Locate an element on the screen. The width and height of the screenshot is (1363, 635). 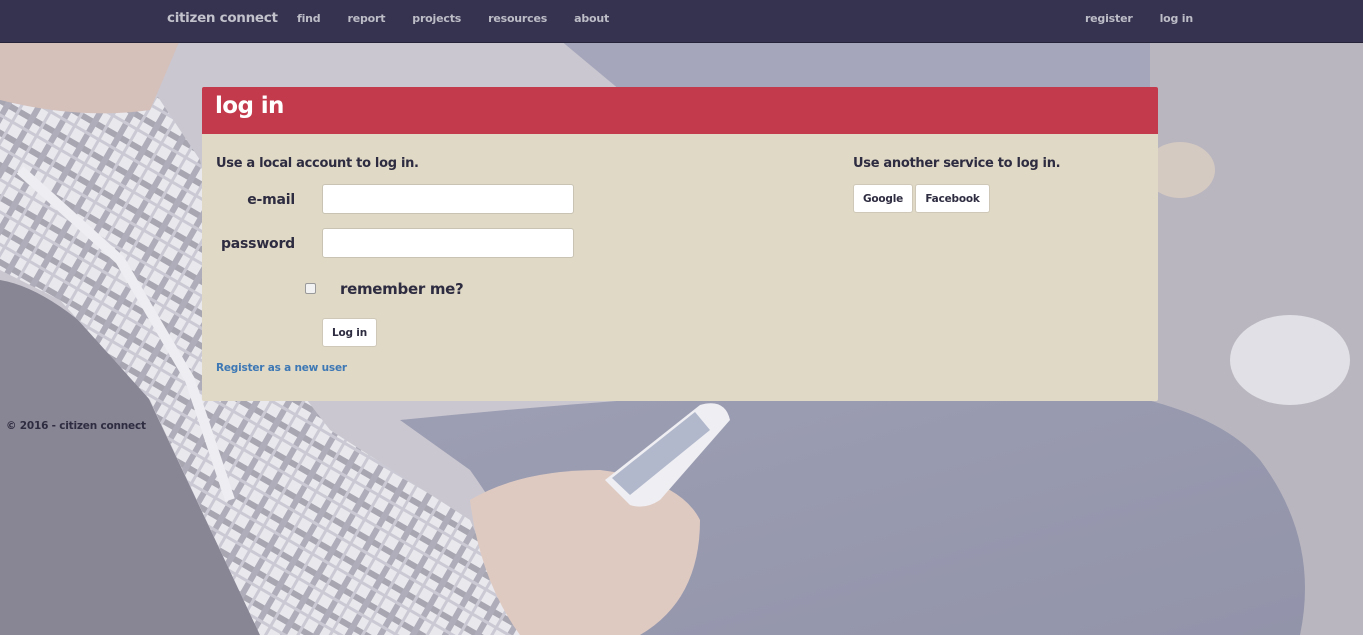
password-label: password is located at coordinates (257, 244).